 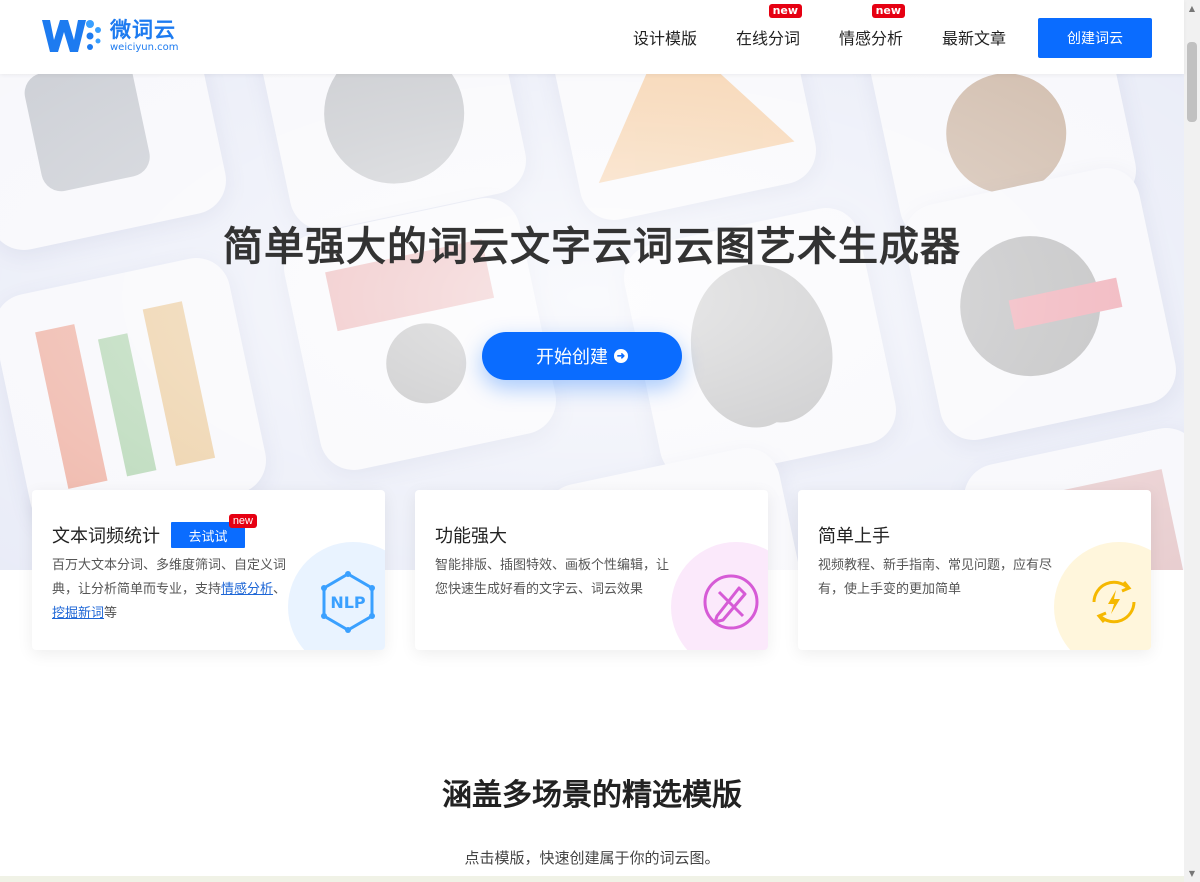 What do you see at coordinates (1192, 873) in the screenshot?
I see `scroll-down-arrow-icon: ▼` at bounding box center [1192, 873].